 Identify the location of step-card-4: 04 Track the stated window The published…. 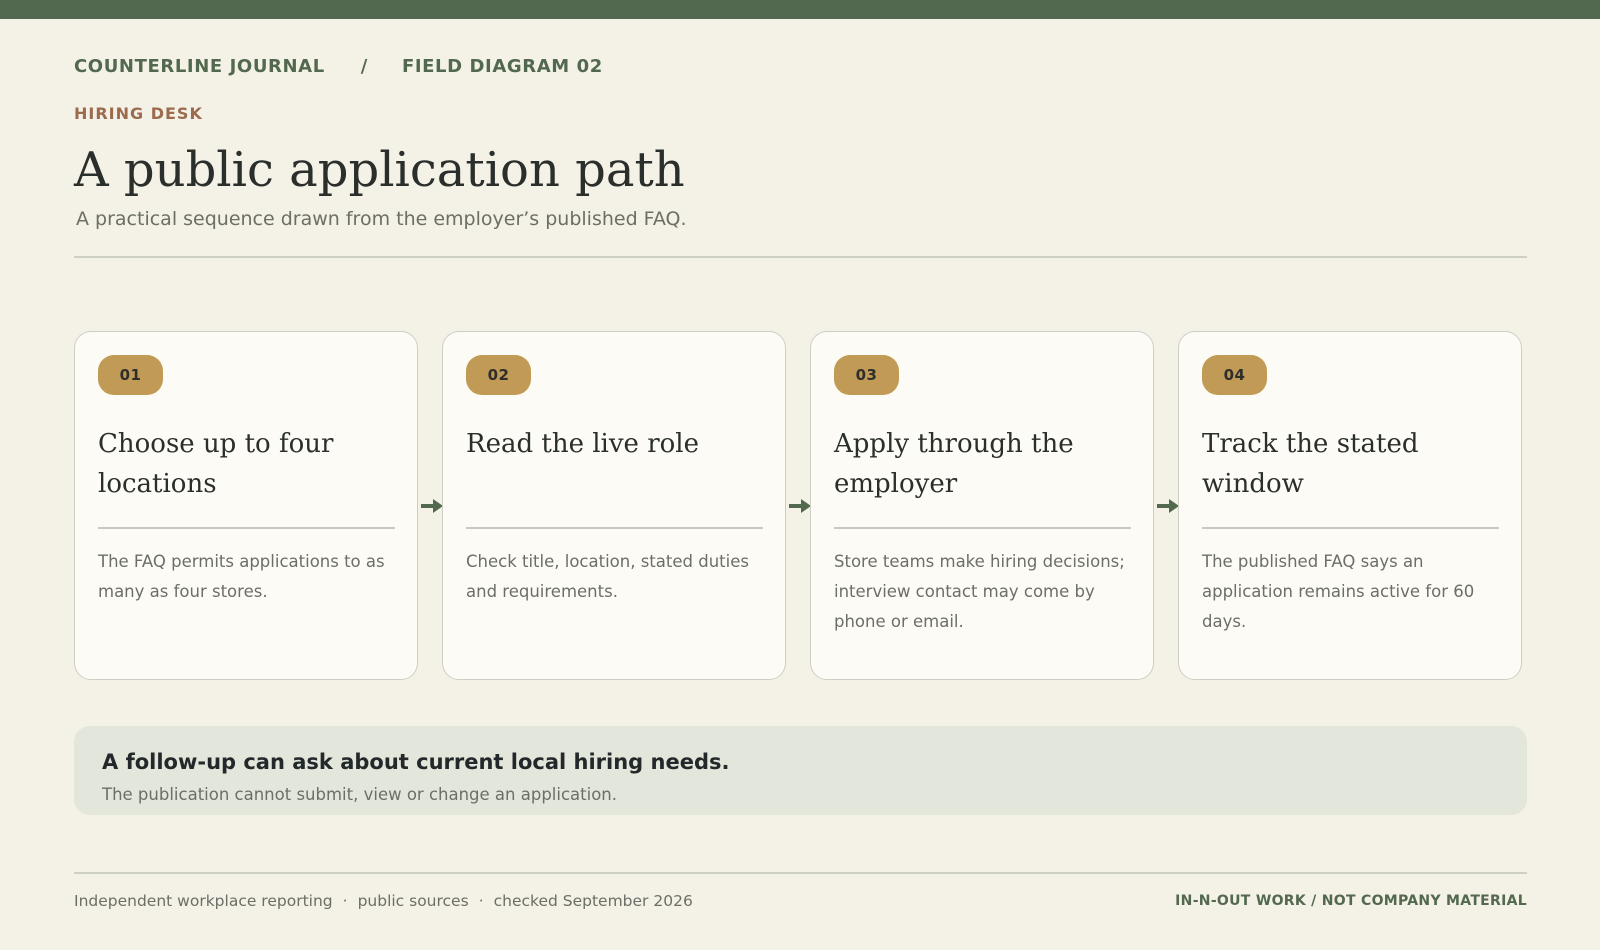
(1350, 505).